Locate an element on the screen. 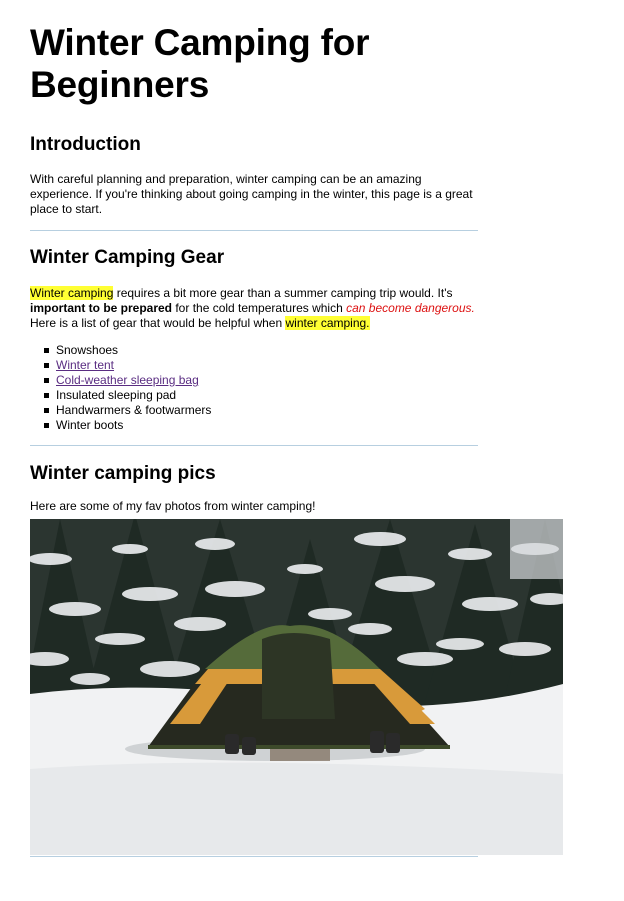 The height and width of the screenshot is (901, 624). list-item: Snowshoes is located at coordinates (261, 350).